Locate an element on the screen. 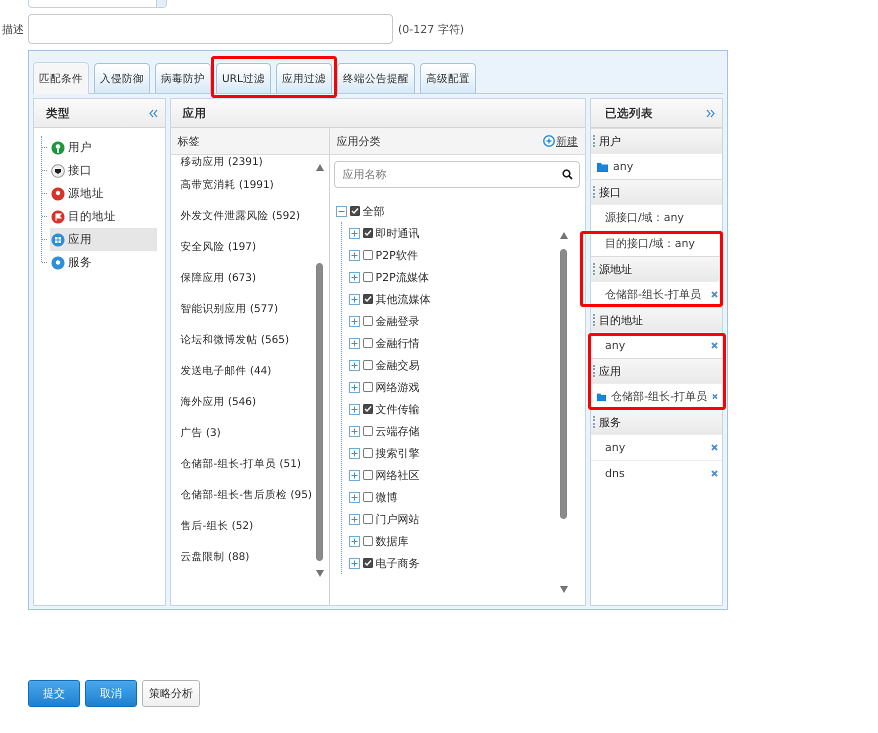 This screenshot has width=878, height=733. tree-item: 全部 is located at coordinates (373, 211).